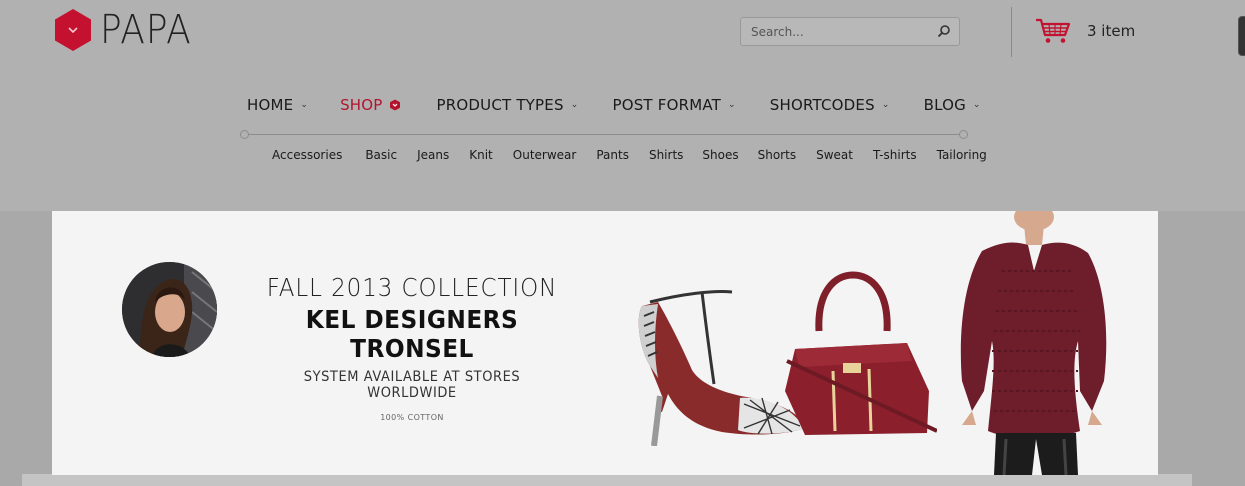  Describe the element at coordinates (545, 155) in the screenshot. I see `submenu-item-outerwear: Outerwear` at that location.